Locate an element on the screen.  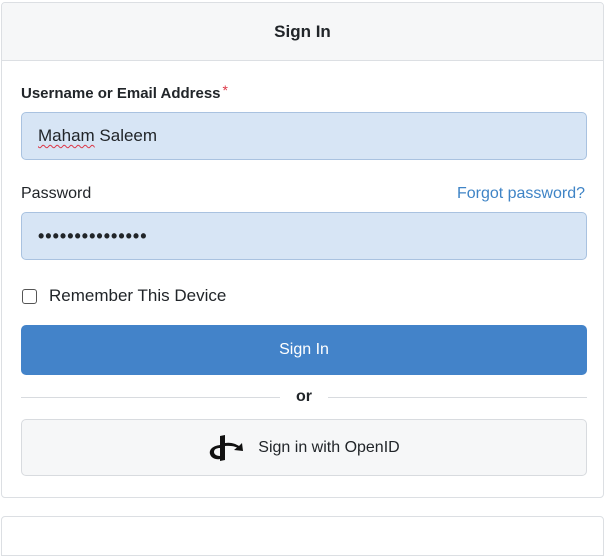
or-divider: or is located at coordinates (304, 397).